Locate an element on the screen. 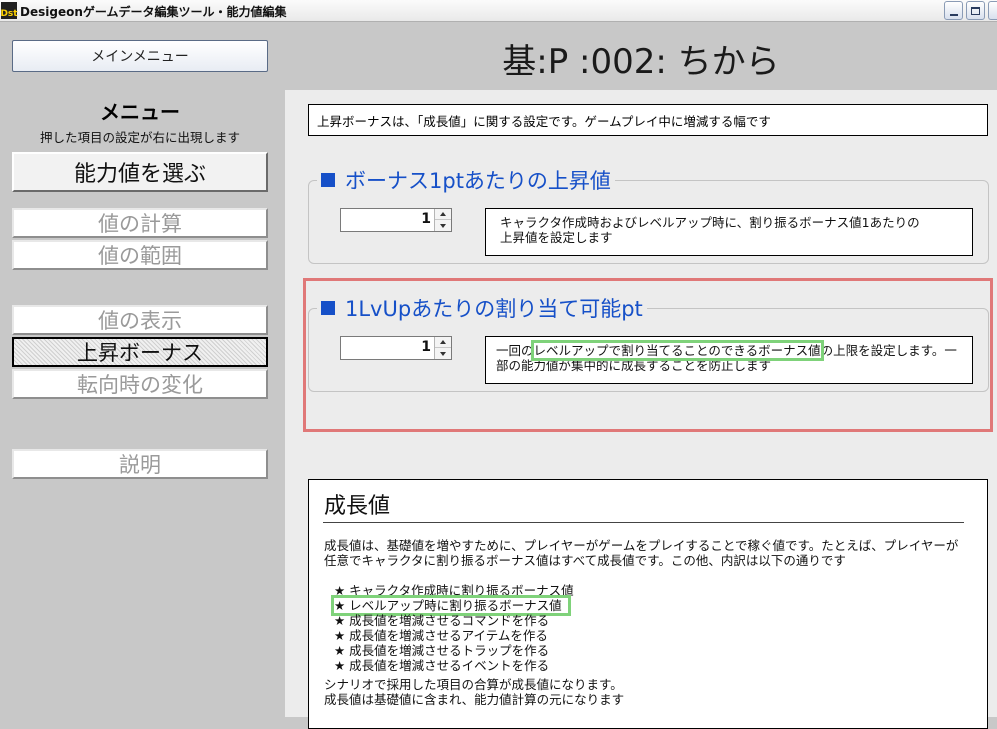 The height and width of the screenshot is (729, 997). help-label: 説明 is located at coordinates (140, 465).